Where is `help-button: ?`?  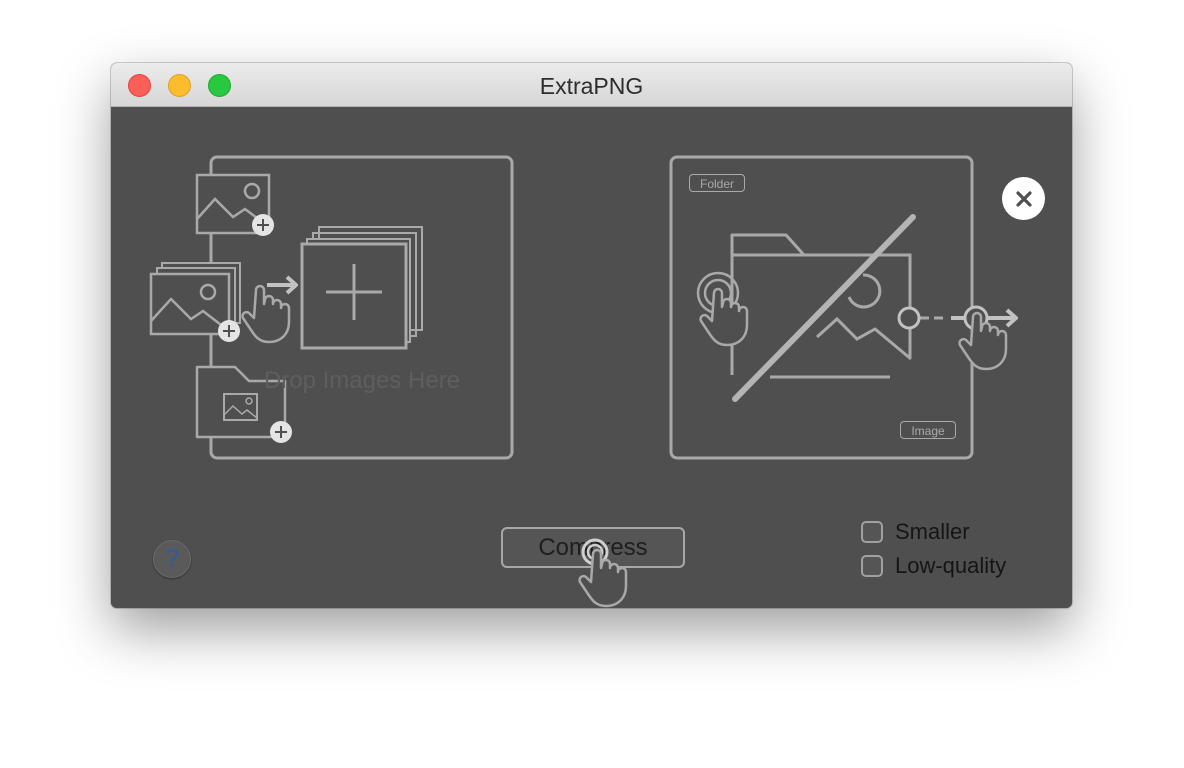 help-button: ? is located at coordinates (172, 559).